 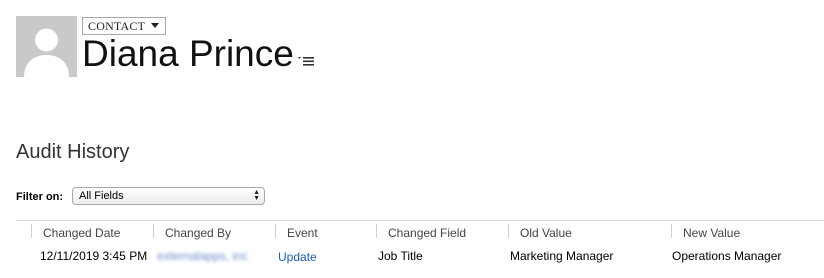 What do you see at coordinates (297, 257) in the screenshot?
I see `cell-event-link: Update` at bounding box center [297, 257].